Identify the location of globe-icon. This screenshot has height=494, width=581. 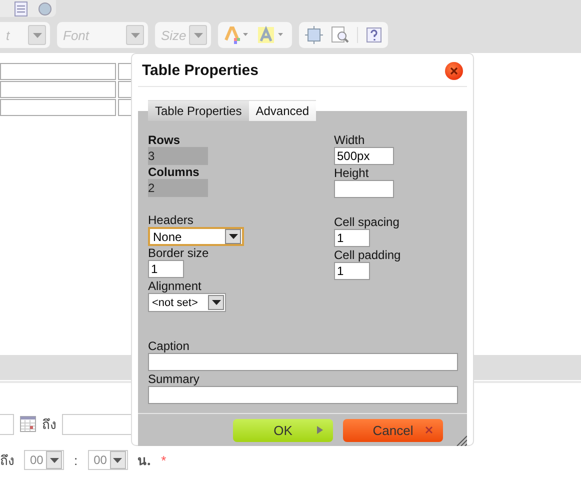
(45, 9).